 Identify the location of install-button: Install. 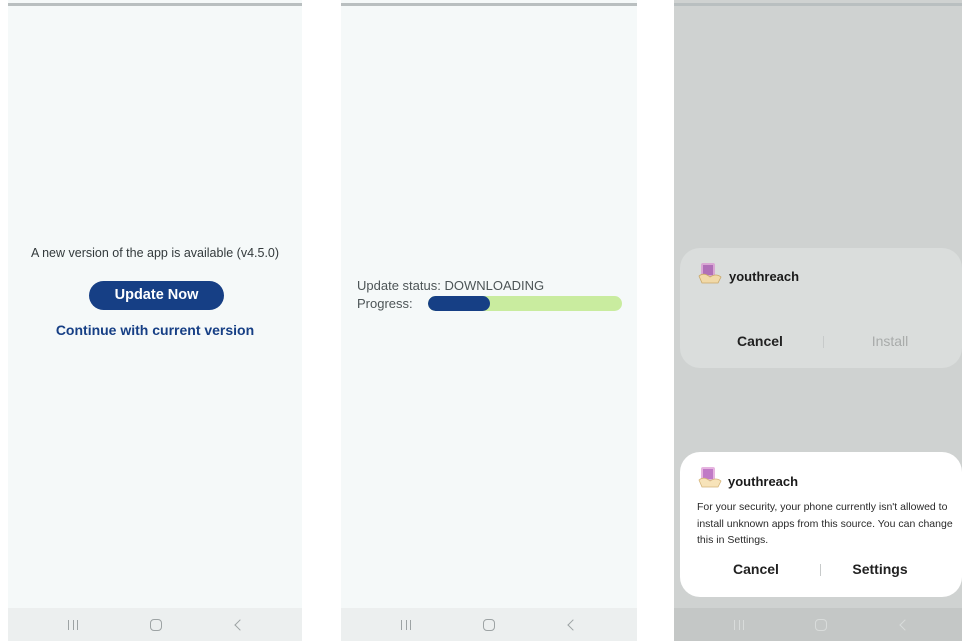
(890, 341).